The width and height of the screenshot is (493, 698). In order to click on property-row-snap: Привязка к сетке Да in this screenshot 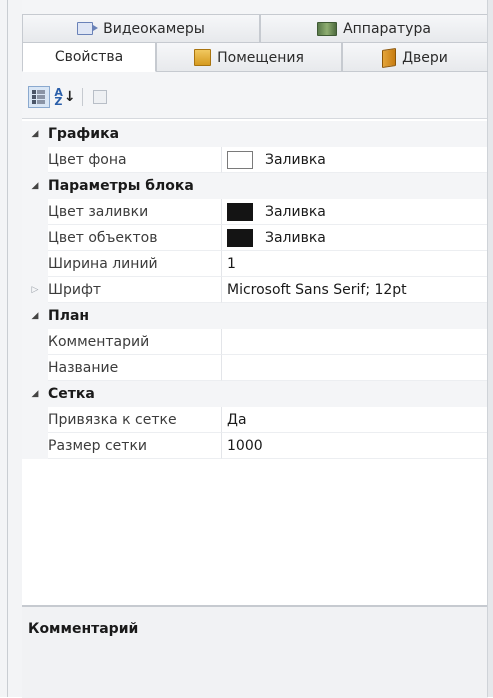, I will do `click(255, 420)`.